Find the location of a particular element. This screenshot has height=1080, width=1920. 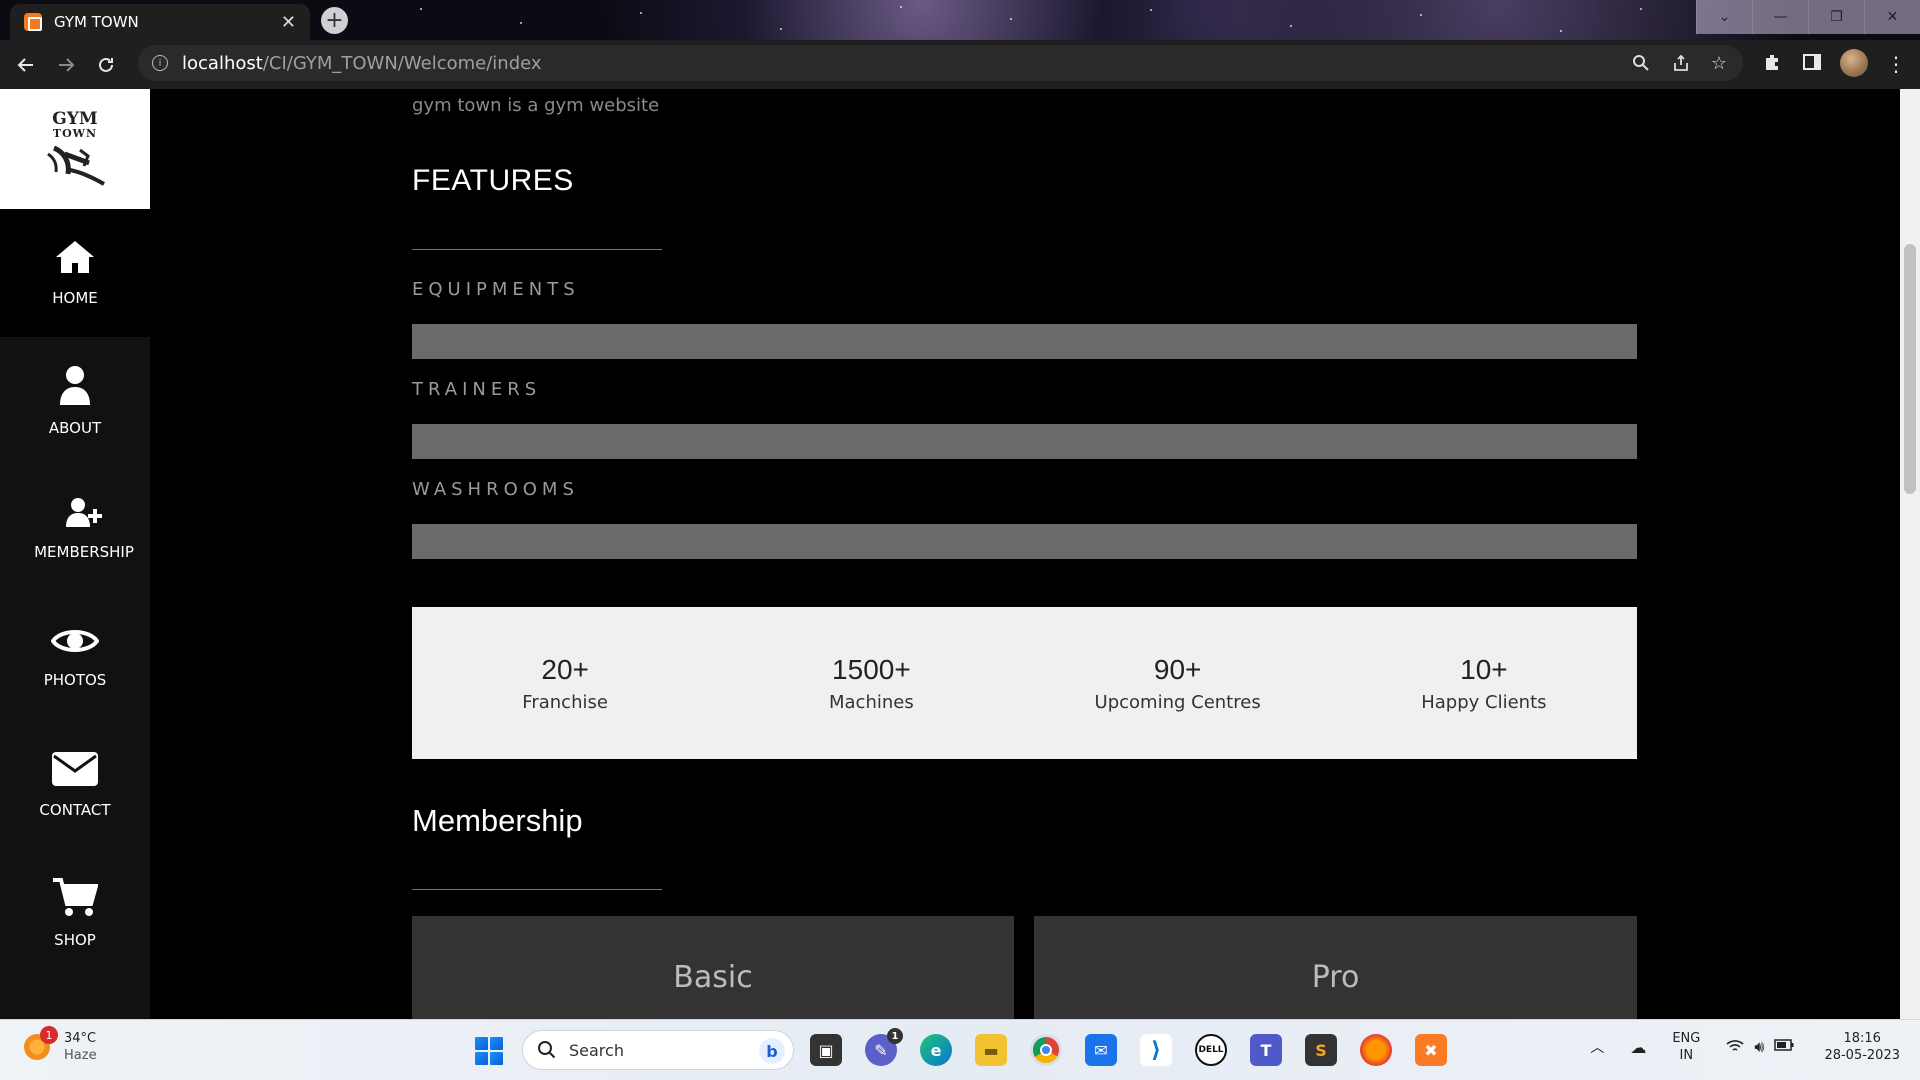

file-explorer-icon: ▬ is located at coordinates (991, 1050).